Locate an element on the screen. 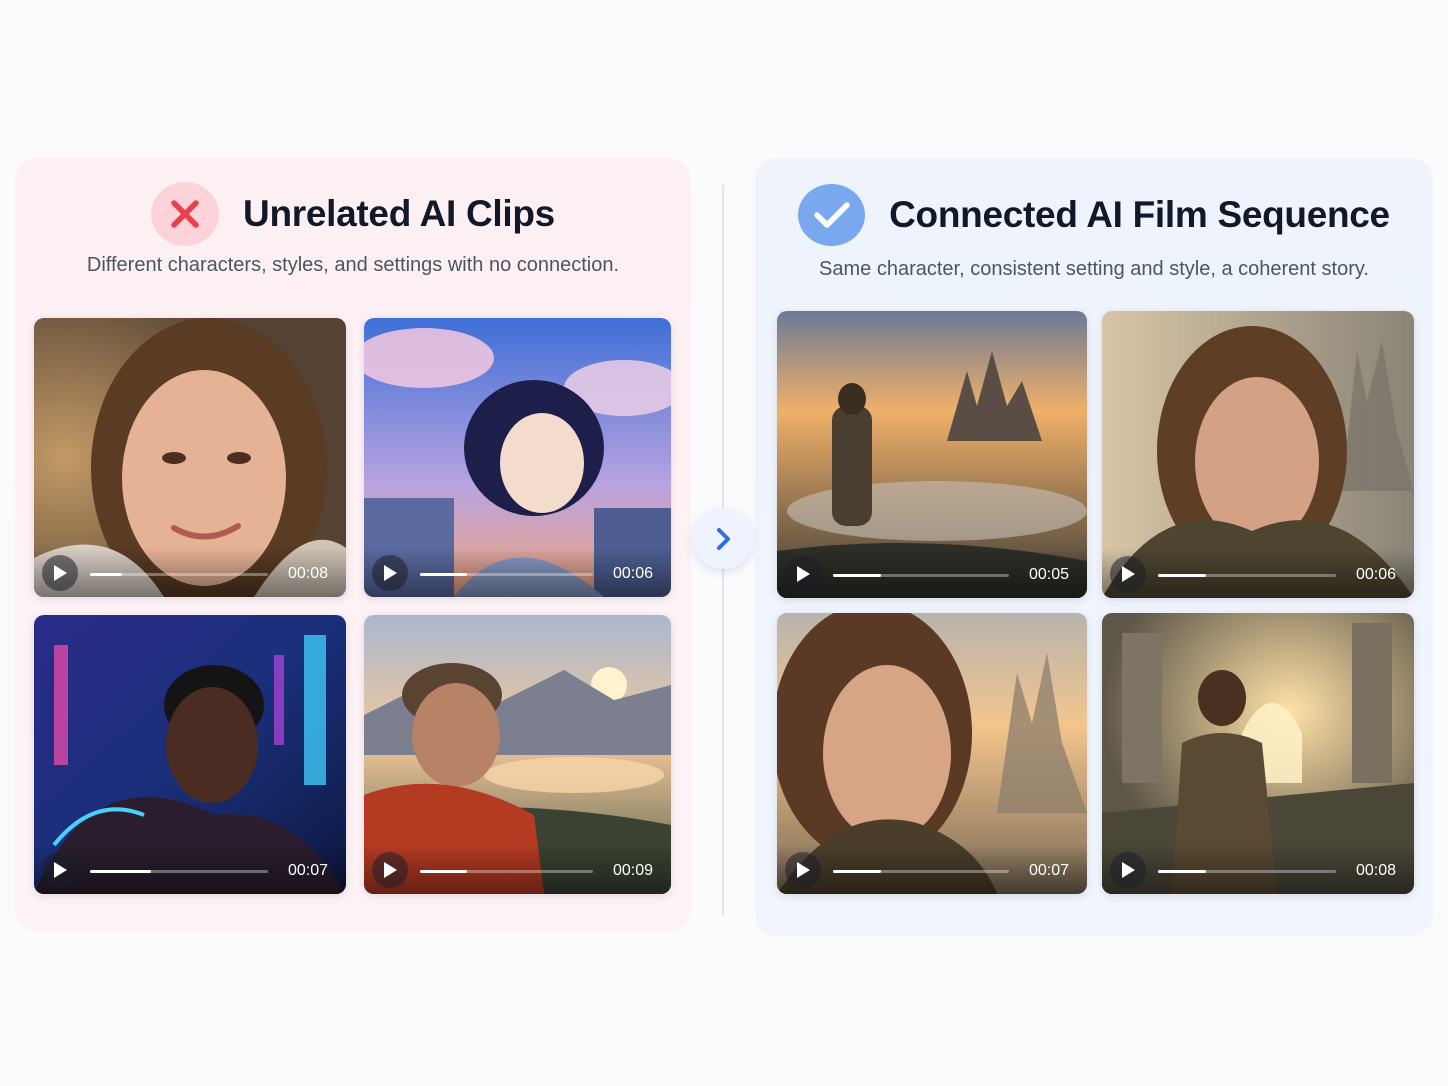 The width and height of the screenshot is (1448, 1086). video-clip-traveler-castle-view: 00:05 is located at coordinates (932, 454).